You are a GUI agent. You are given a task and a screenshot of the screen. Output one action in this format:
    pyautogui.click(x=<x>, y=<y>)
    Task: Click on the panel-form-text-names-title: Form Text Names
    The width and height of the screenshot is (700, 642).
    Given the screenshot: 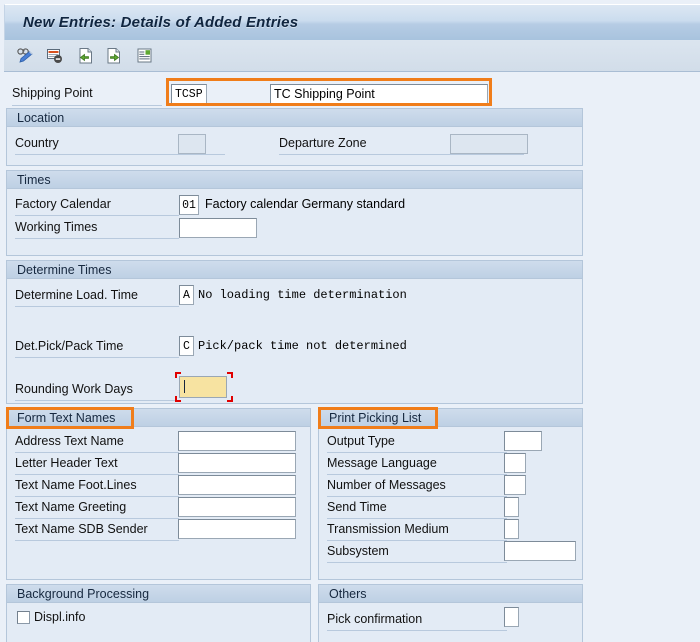 What is the action you would take?
    pyautogui.click(x=66, y=417)
    